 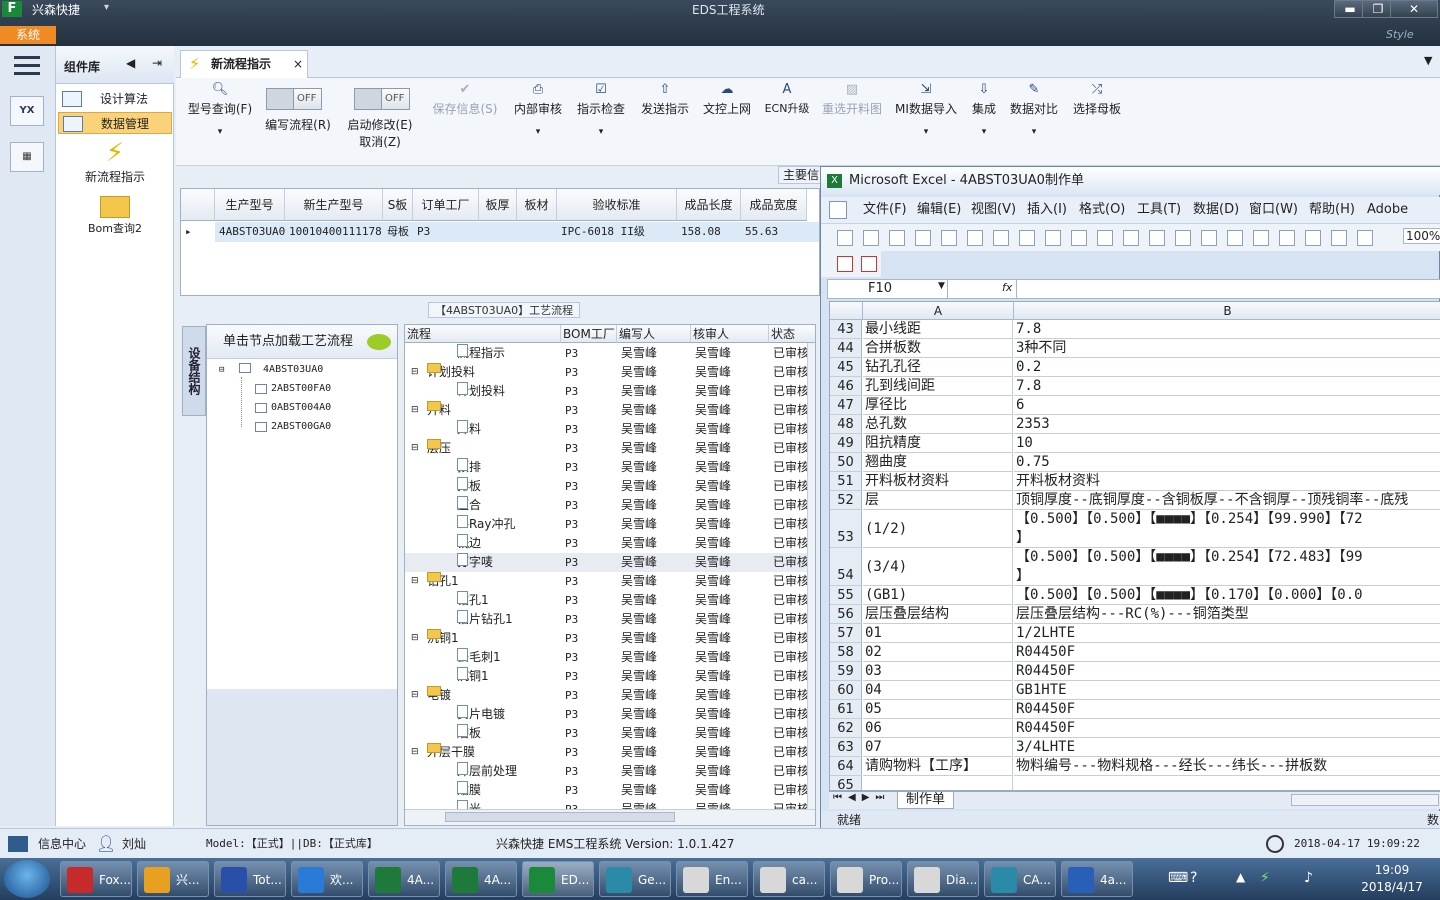 What do you see at coordinates (483, 334) in the screenshot?
I see `column-header: 流程` at bounding box center [483, 334].